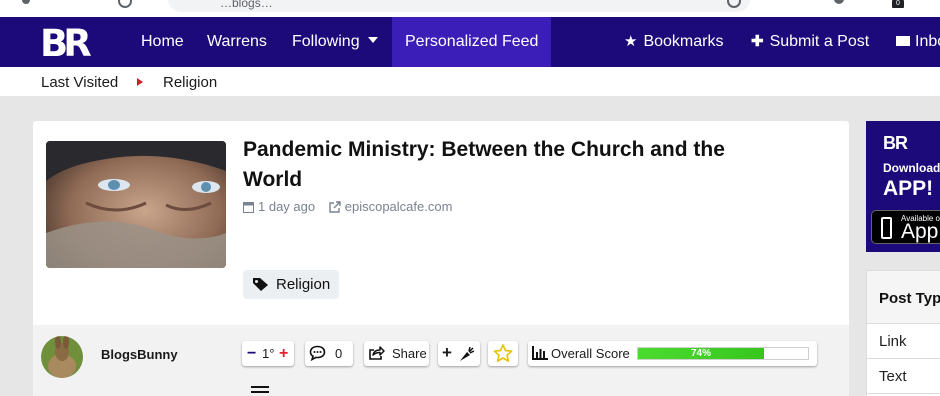  What do you see at coordinates (540, 353) in the screenshot?
I see `bar-chart-icon` at bounding box center [540, 353].